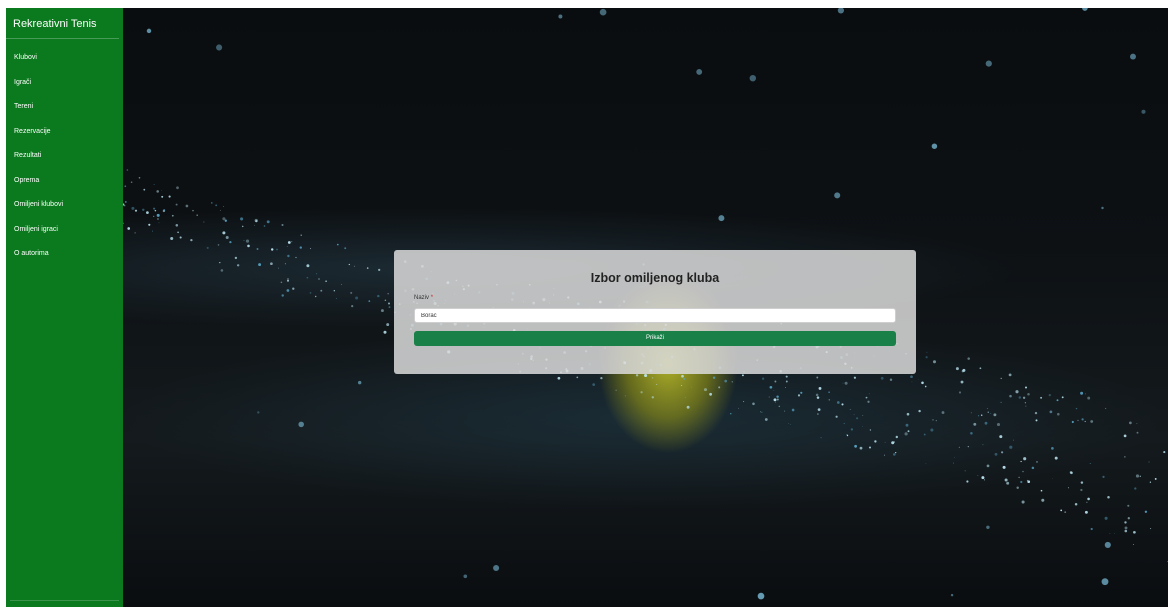 The width and height of the screenshot is (1169, 607). Describe the element at coordinates (432, 298) in the screenshot. I see `required-mark: *` at that location.